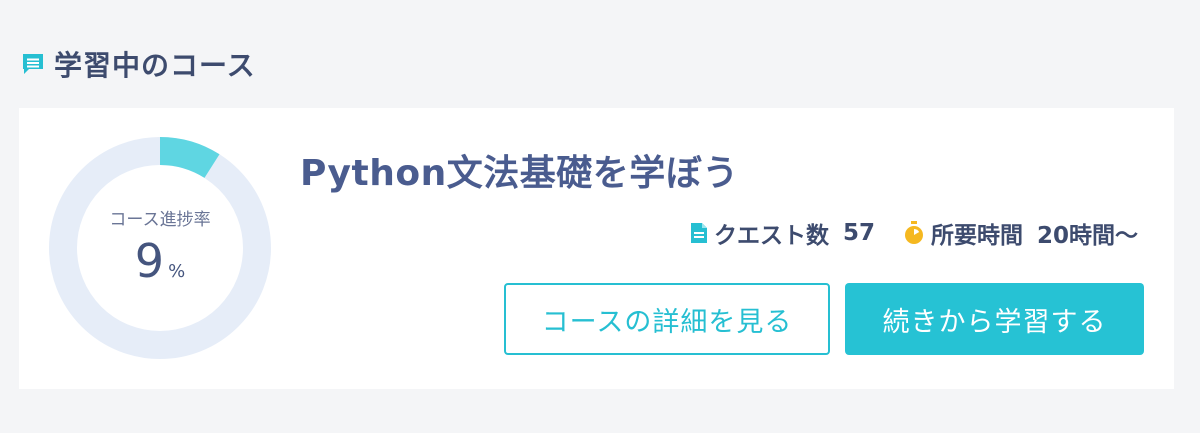 The height and width of the screenshot is (433, 1200). I want to click on progress-unit: %, so click(177, 271).